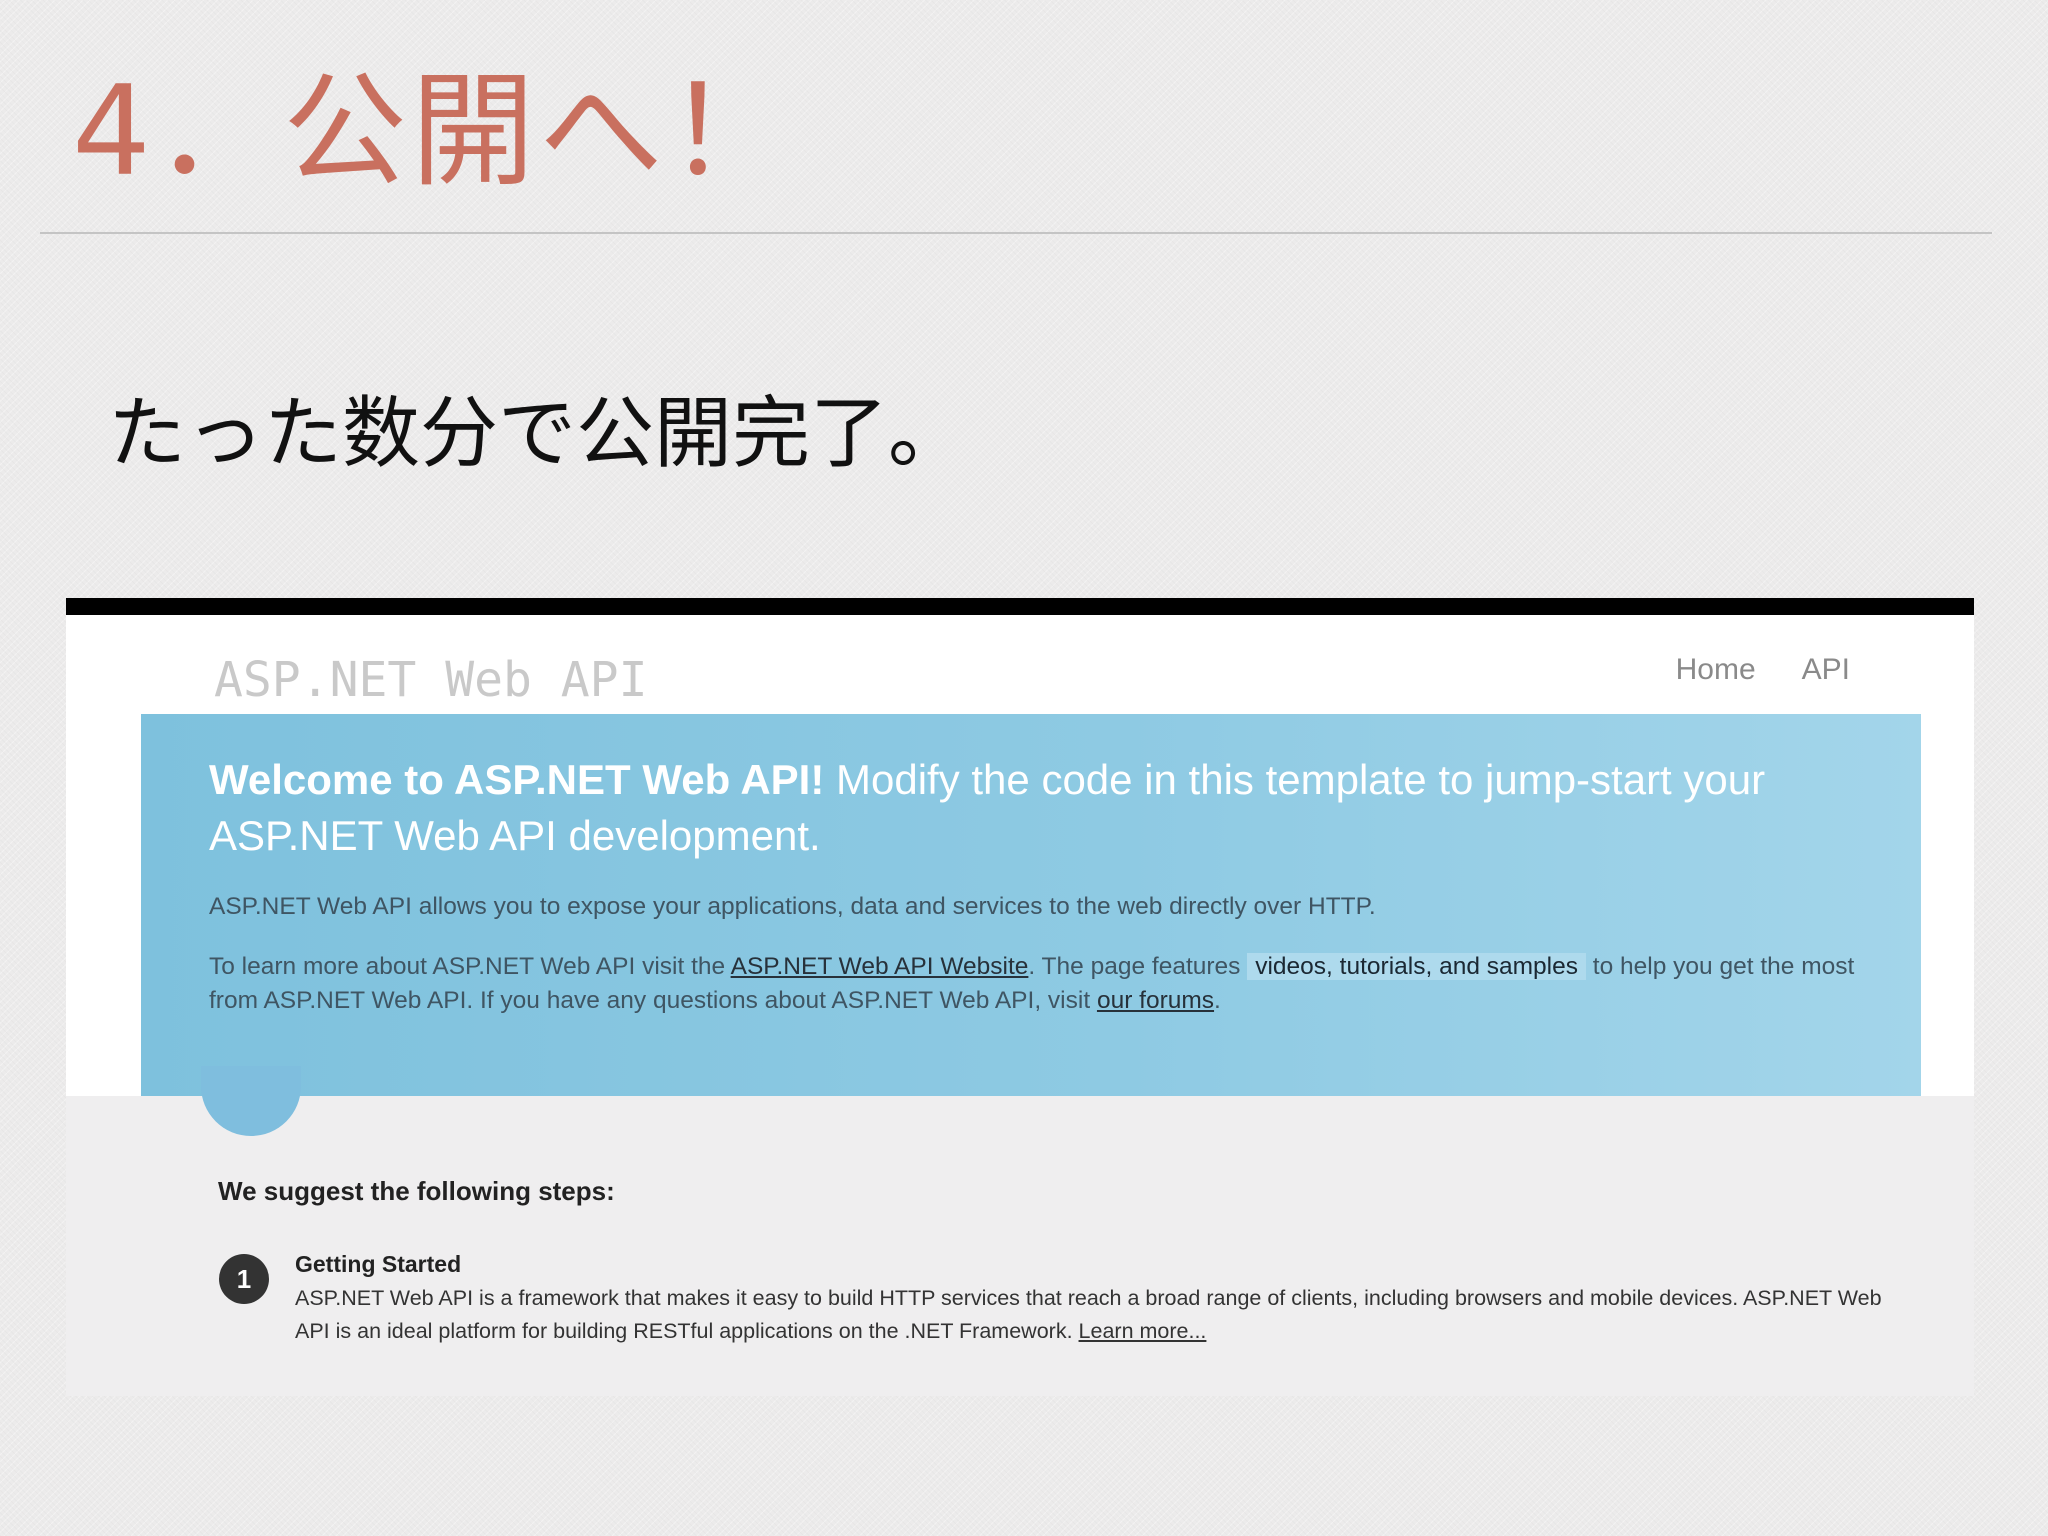 This screenshot has width=2048, height=1536. What do you see at coordinates (1716, 670) in the screenshot?
I see `nav-home-link: Home` at bounding box center [1716, 670].